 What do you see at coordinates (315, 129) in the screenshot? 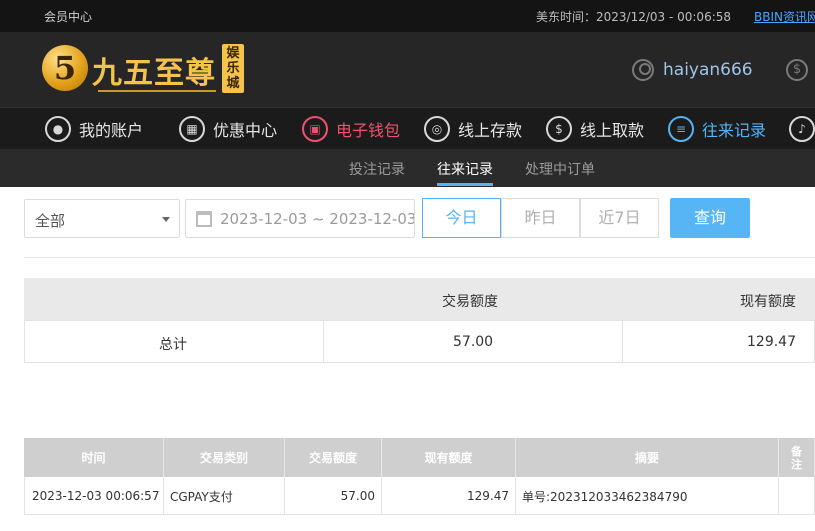
I see `wallet-icon: ▣` at bounding box center [315, 129].